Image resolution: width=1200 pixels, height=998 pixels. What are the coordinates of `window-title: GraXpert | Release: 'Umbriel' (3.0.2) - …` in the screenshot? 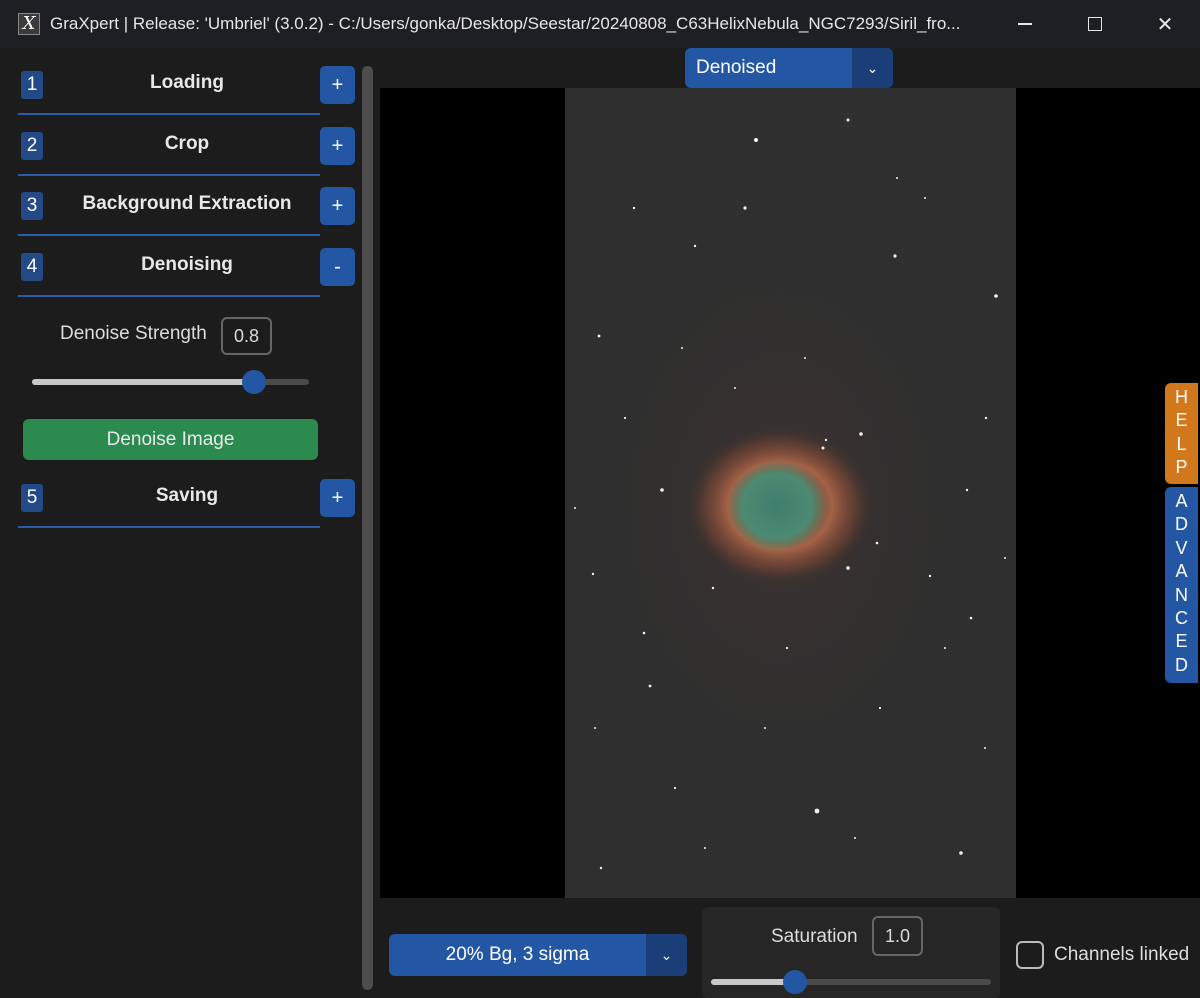 It's located at (505, 23).